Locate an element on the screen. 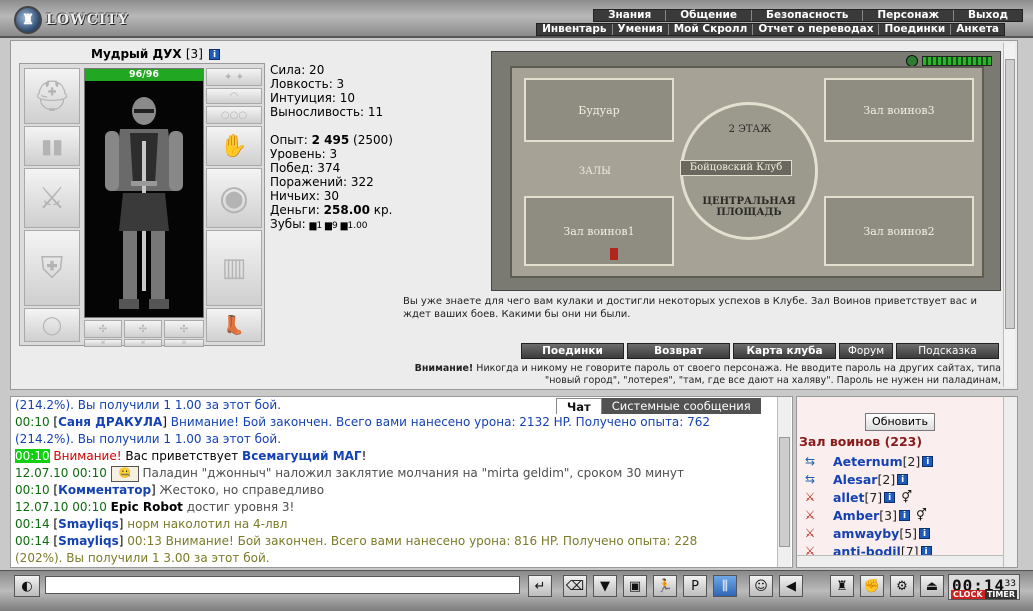 Image resolution: width=1033 pixels, height=611 pixels. menu-exit: Выход is located at coordinates (987, 15).